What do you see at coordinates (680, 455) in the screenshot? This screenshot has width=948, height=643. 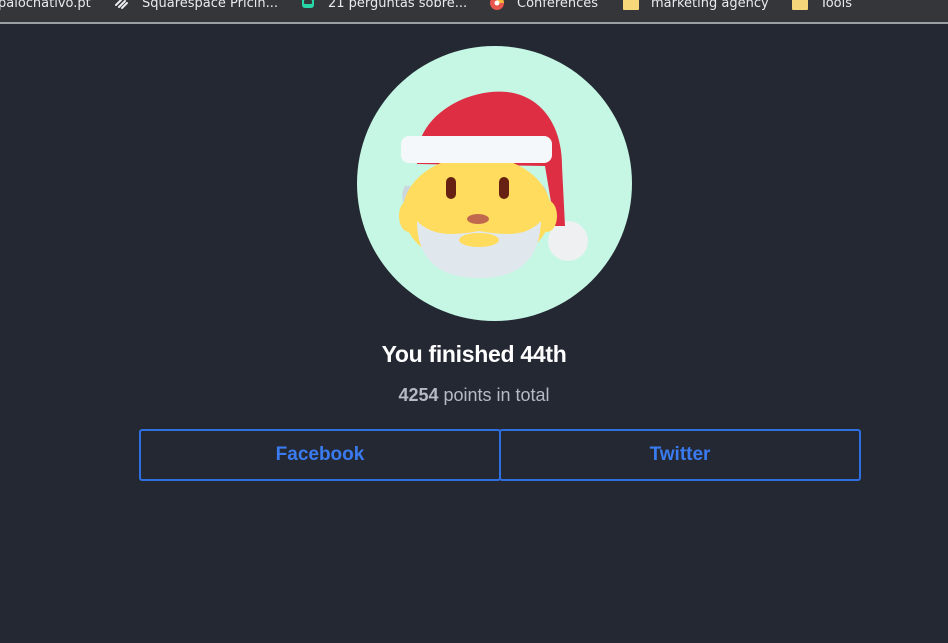 I see `share-twitter-button: Twitter` at bounding box center [680, 455].